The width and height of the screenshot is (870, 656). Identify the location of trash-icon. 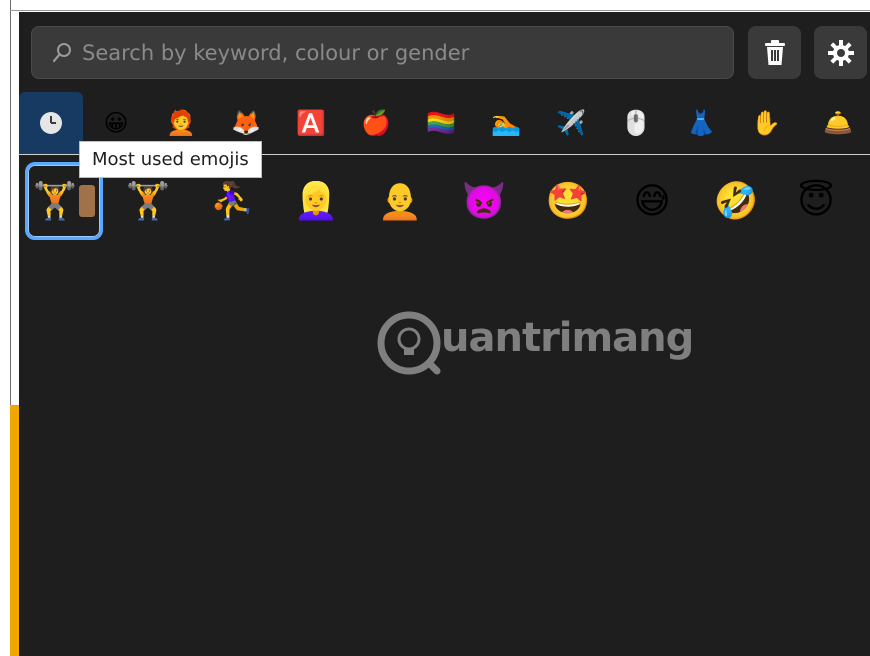
(774, 52).